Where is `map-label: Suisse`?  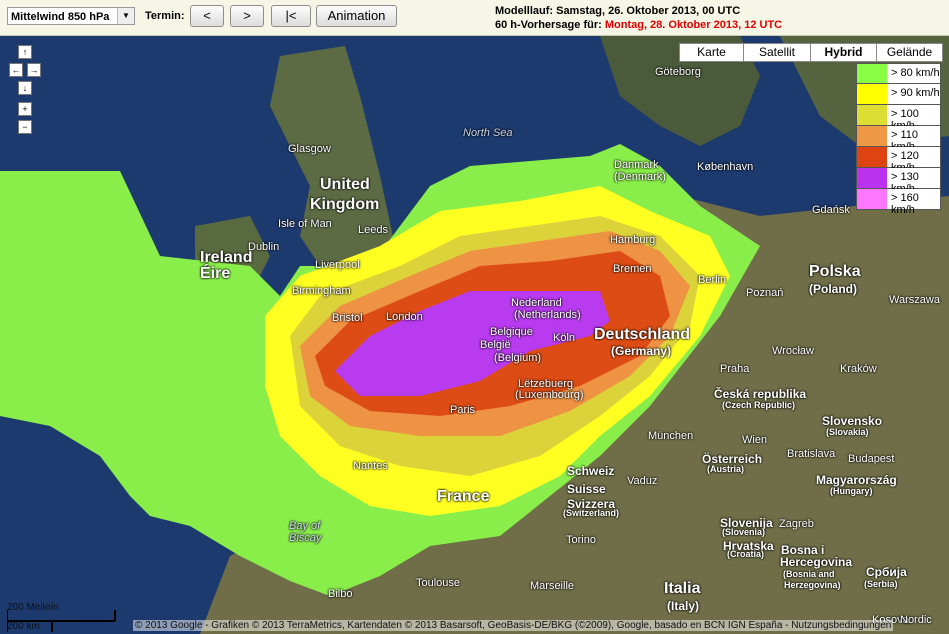 map-label: Suisse is located at coordinates (586, 489).